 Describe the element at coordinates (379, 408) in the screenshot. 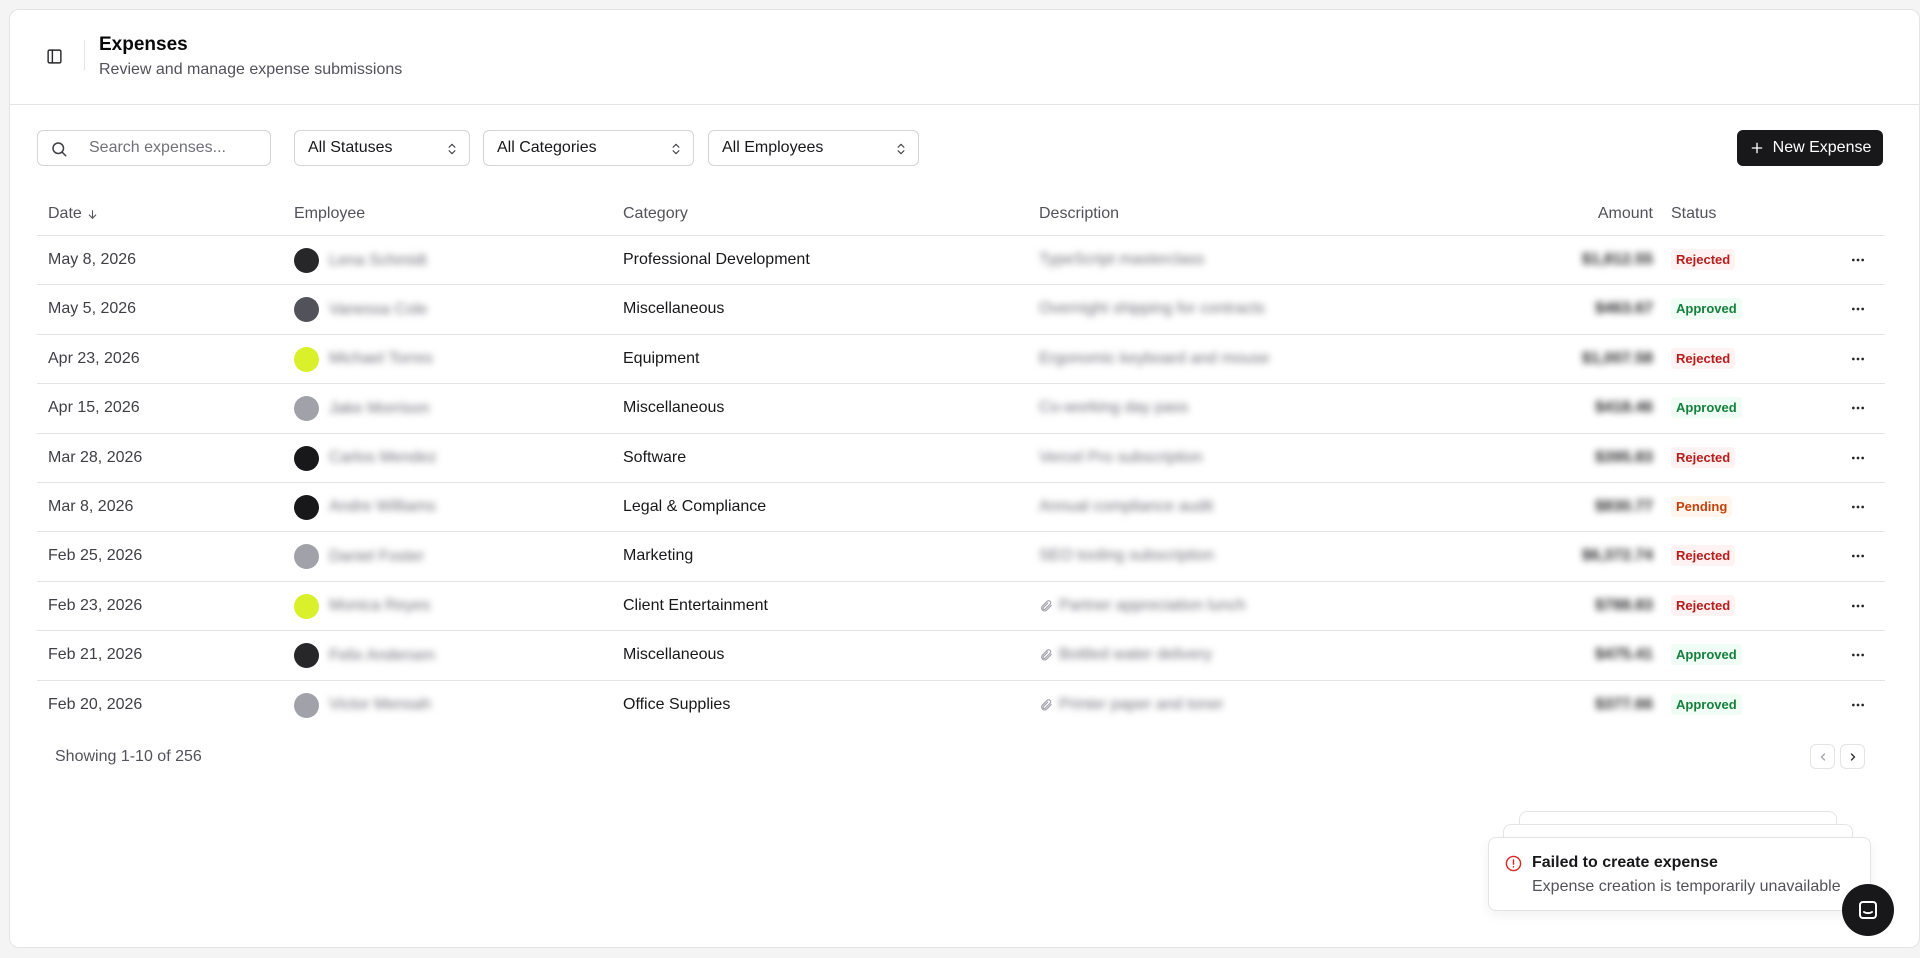

I see `employee-name: Jake Morrison` at that location.